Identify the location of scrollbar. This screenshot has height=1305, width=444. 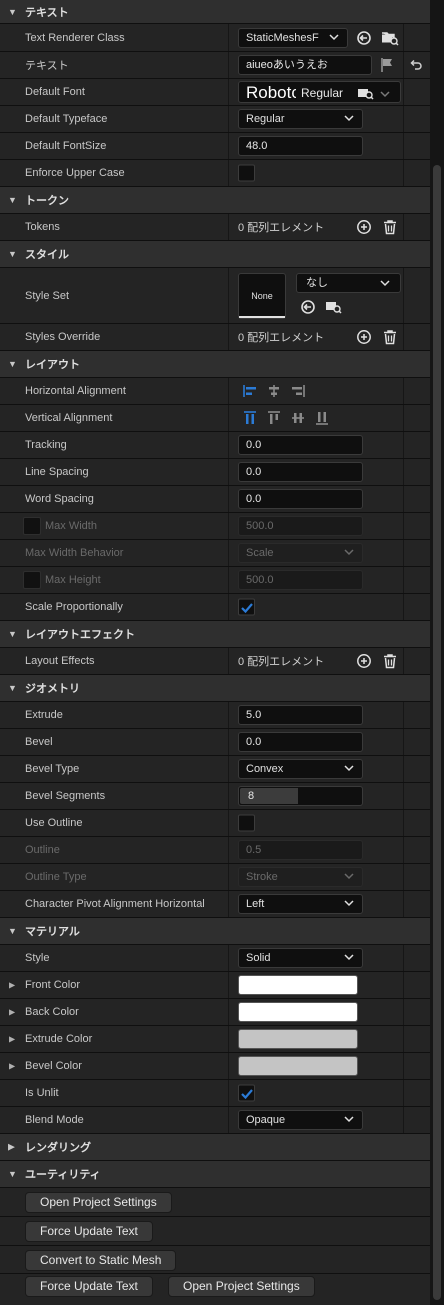
(437, 652).